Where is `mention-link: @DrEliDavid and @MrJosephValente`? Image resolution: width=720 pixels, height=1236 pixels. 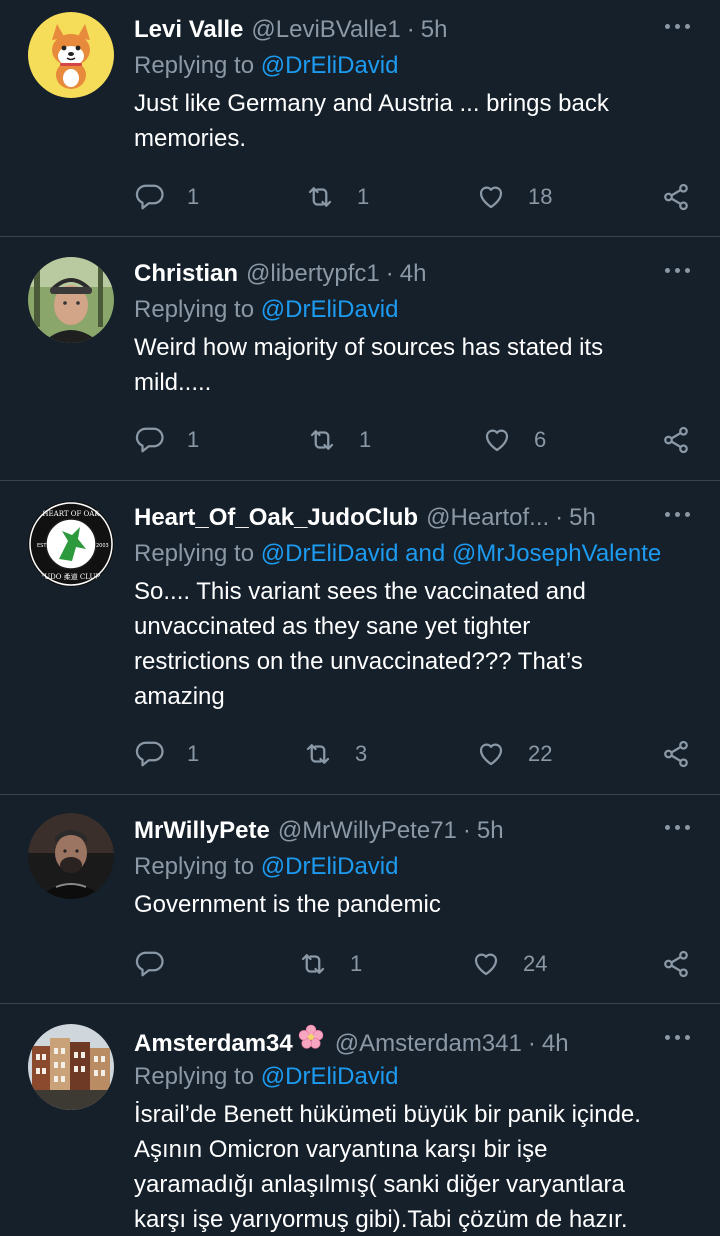 mention-link: @DrEliDavid and @MrJosephValente is located at coordinates (461, 553).